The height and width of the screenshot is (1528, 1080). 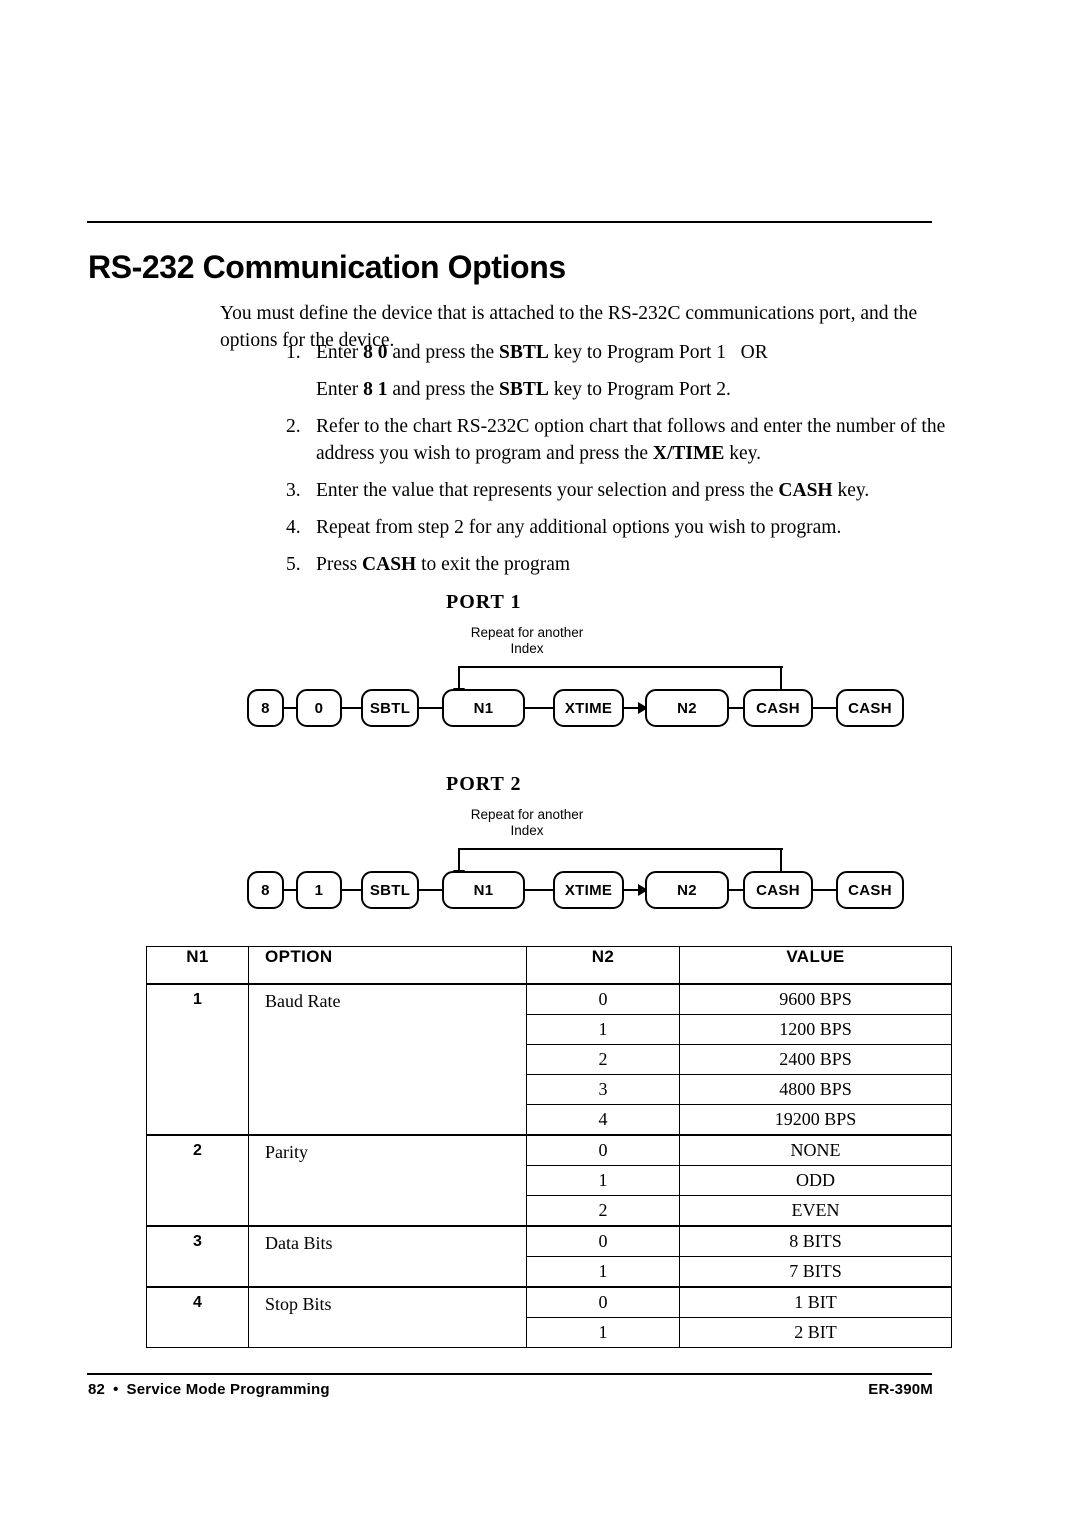 What do you see at coordinates (387, 1059) in the screenshot?
I see `cell-option: Baud Rate` at bounding box center [387, 1059].